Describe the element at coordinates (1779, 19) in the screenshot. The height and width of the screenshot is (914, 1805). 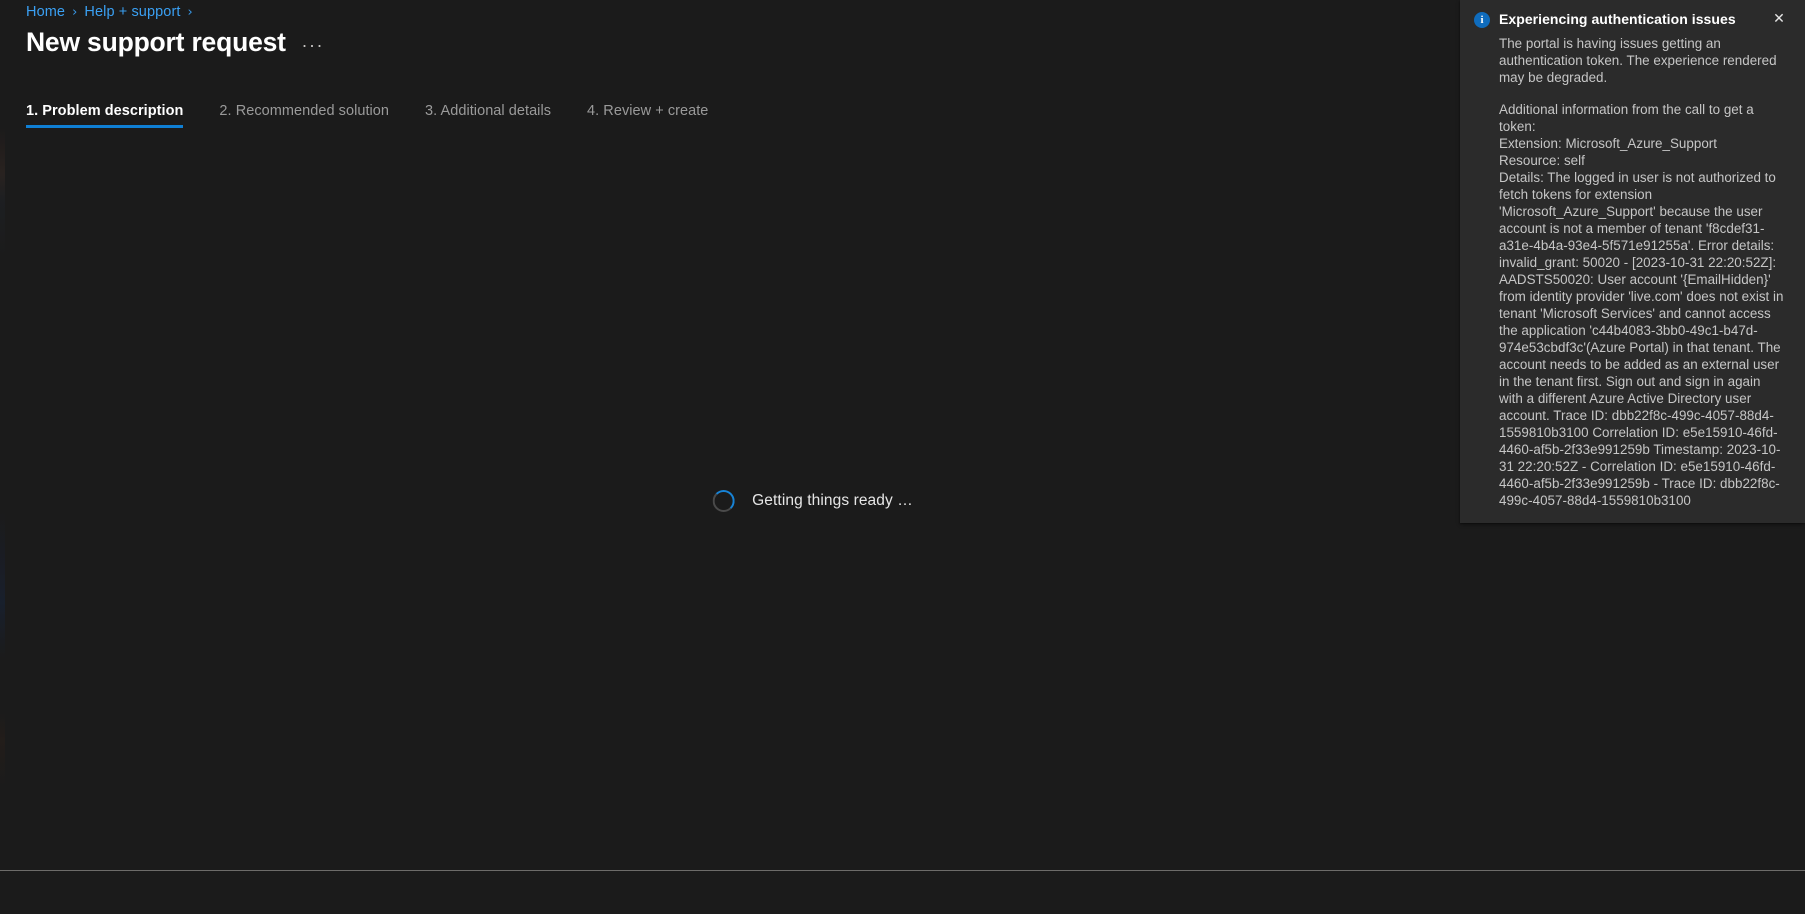
I see `close-icon: ✕` at that location.